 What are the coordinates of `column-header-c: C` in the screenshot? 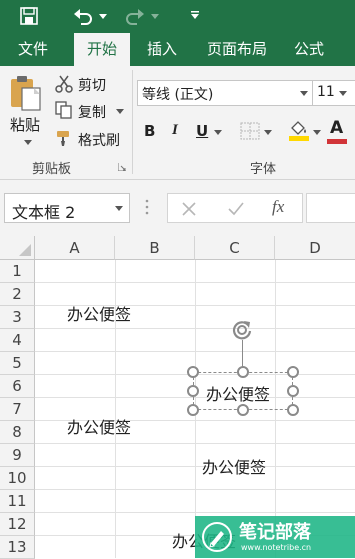 It's located at (235, 248).